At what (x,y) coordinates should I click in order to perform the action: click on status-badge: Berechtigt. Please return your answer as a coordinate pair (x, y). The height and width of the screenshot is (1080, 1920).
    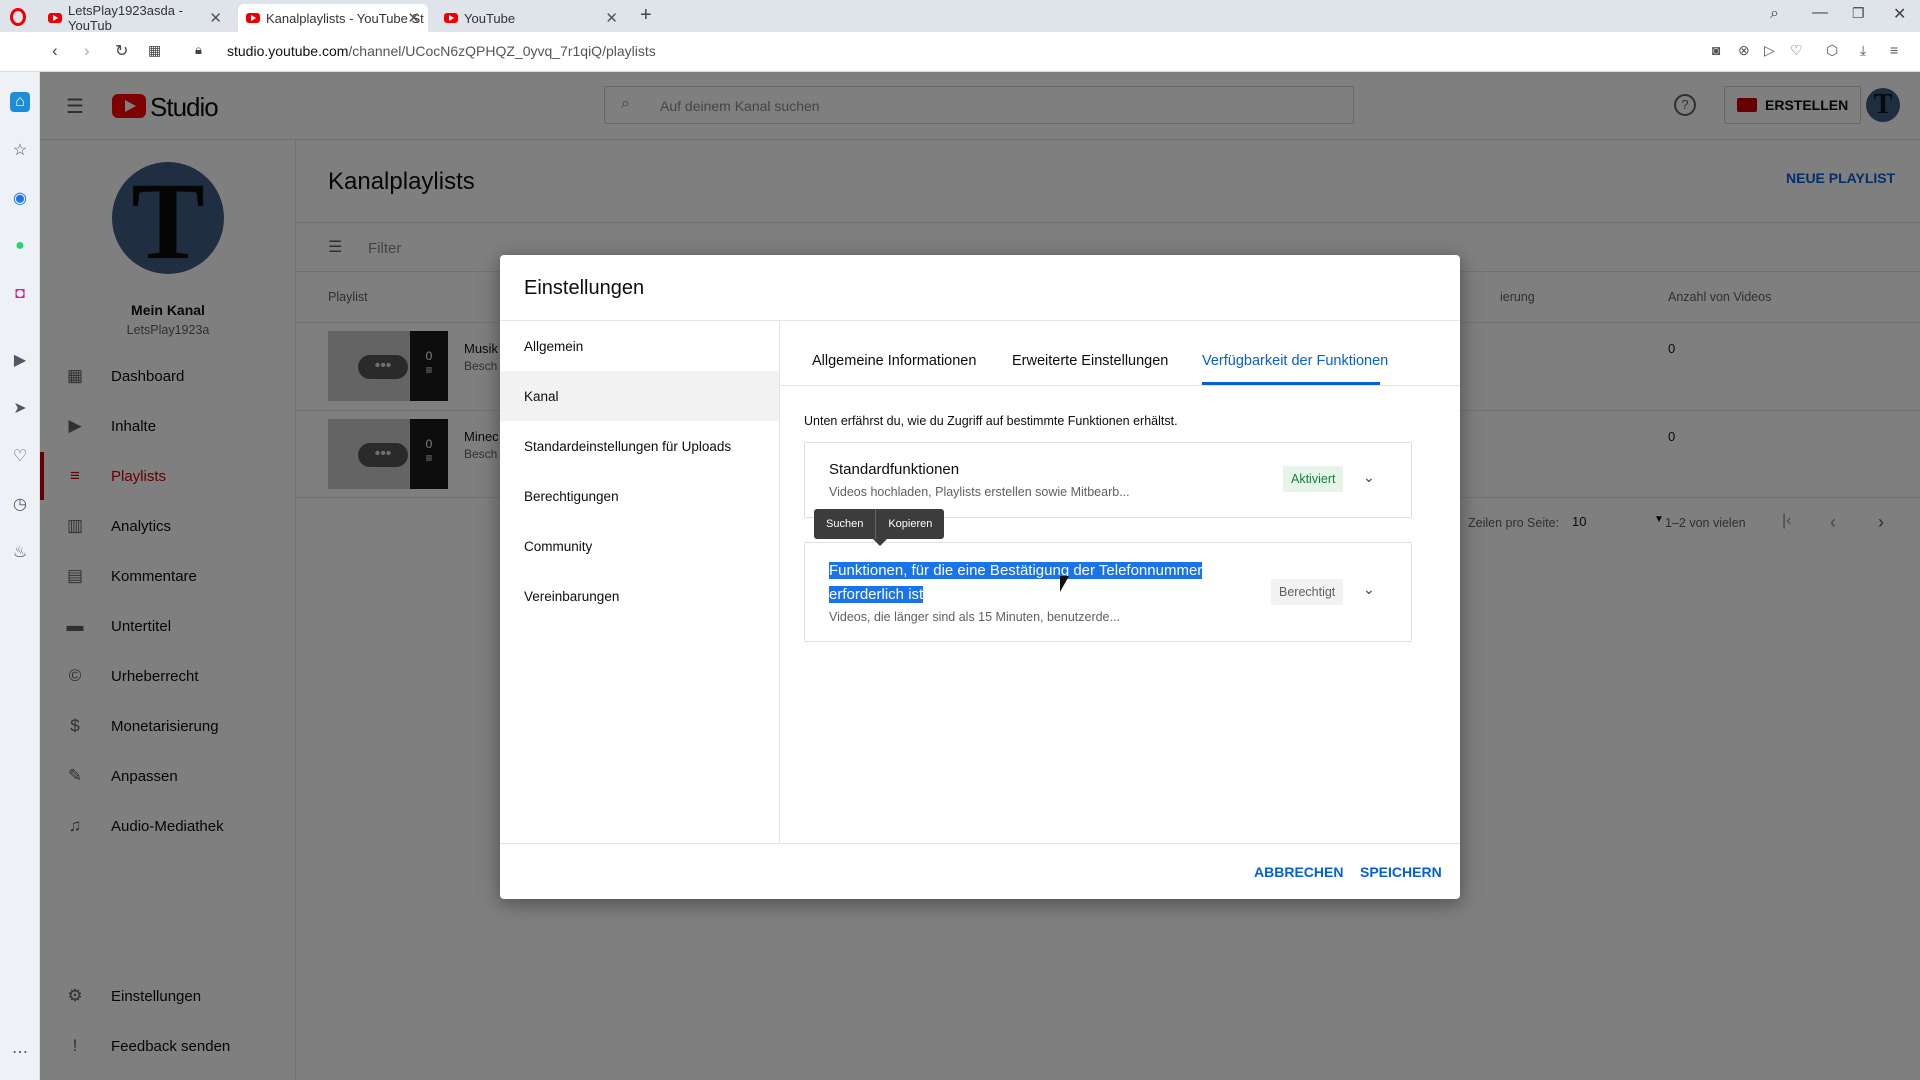
    Looking at the image, I should click on (1307, 592).